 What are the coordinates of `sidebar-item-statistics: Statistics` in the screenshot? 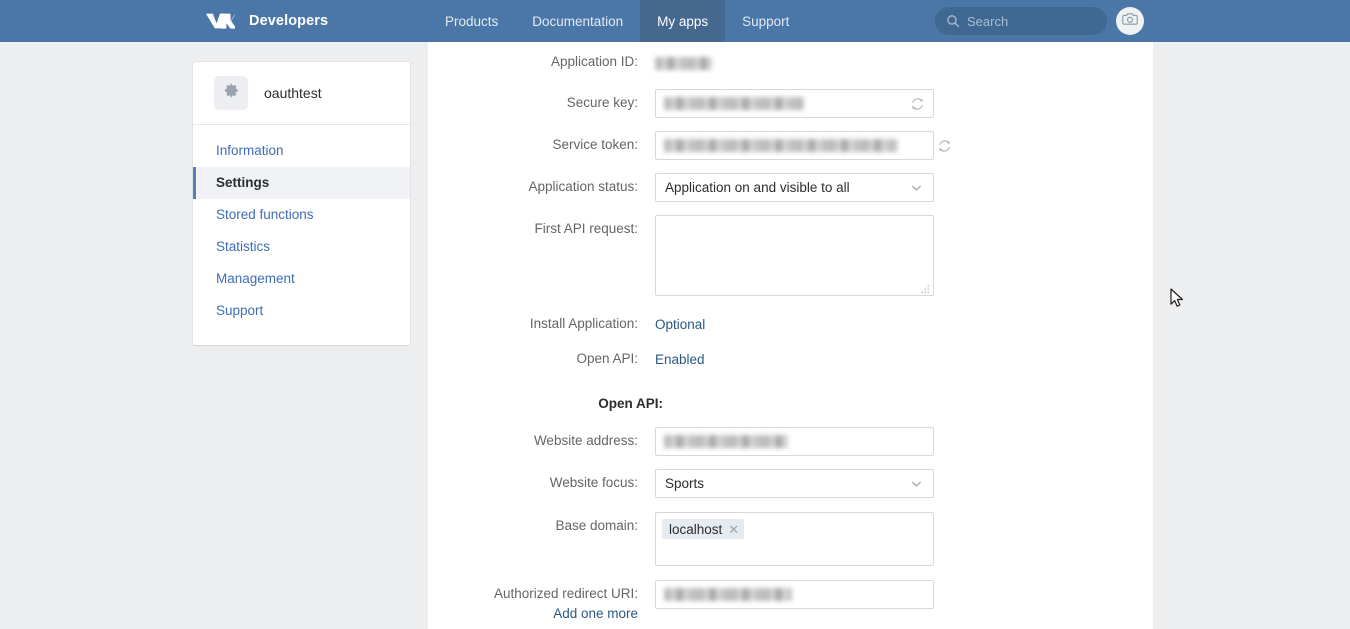 It's located at (301, 247).